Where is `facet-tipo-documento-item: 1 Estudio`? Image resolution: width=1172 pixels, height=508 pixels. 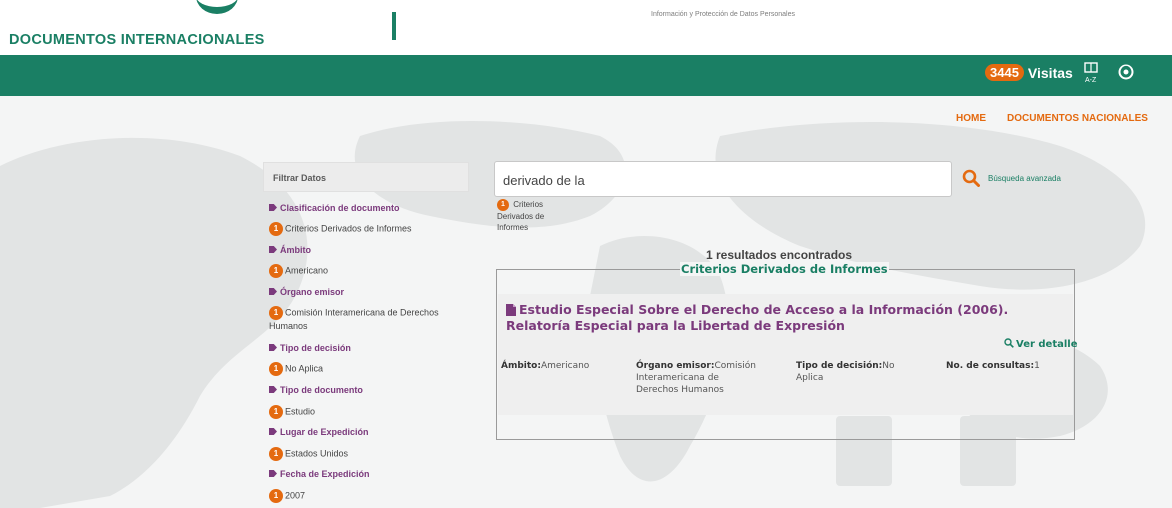
facet-tipo-documento-item: 1 Estudio is located at coordinates (369, 412).